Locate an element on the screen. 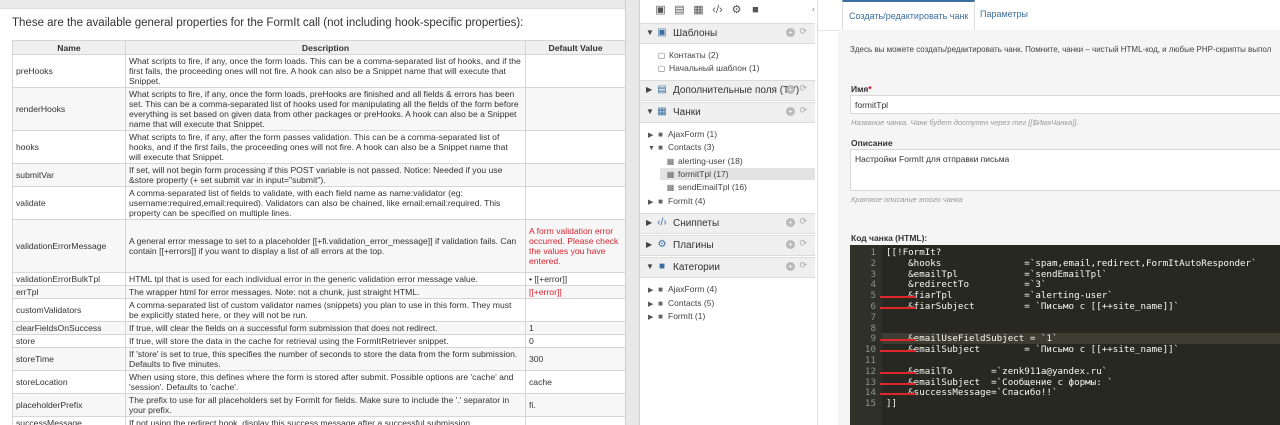 The image size is (1280, 425). description-input: Настройки FormIt для отправки письма is located at coordinates (1065, 170).